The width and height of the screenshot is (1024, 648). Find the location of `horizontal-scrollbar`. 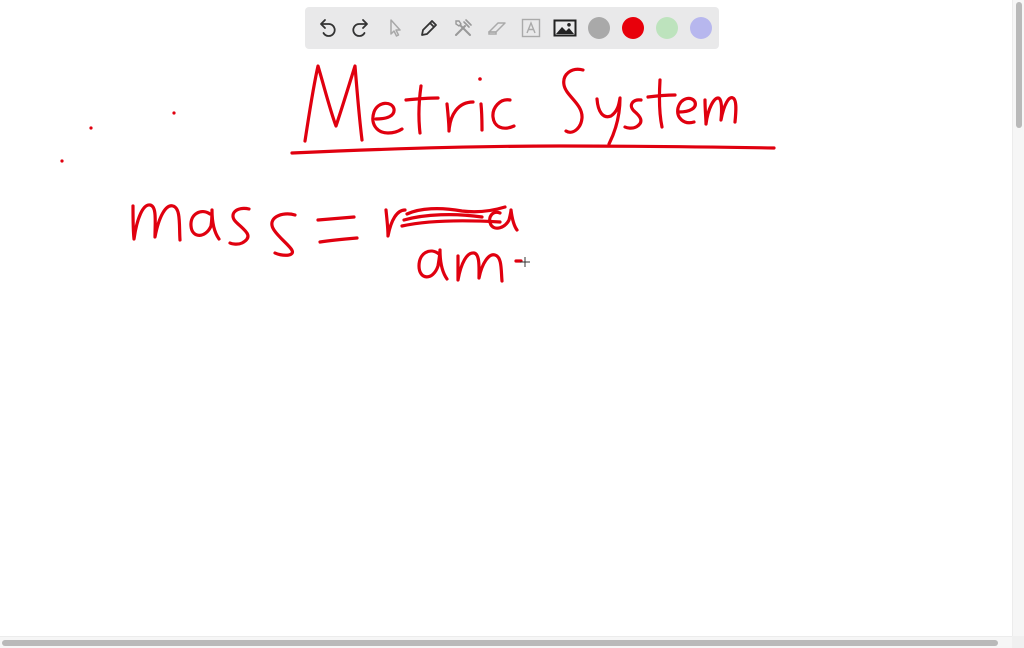

horizontal-scrollbar is located at coordinates (506, 642).